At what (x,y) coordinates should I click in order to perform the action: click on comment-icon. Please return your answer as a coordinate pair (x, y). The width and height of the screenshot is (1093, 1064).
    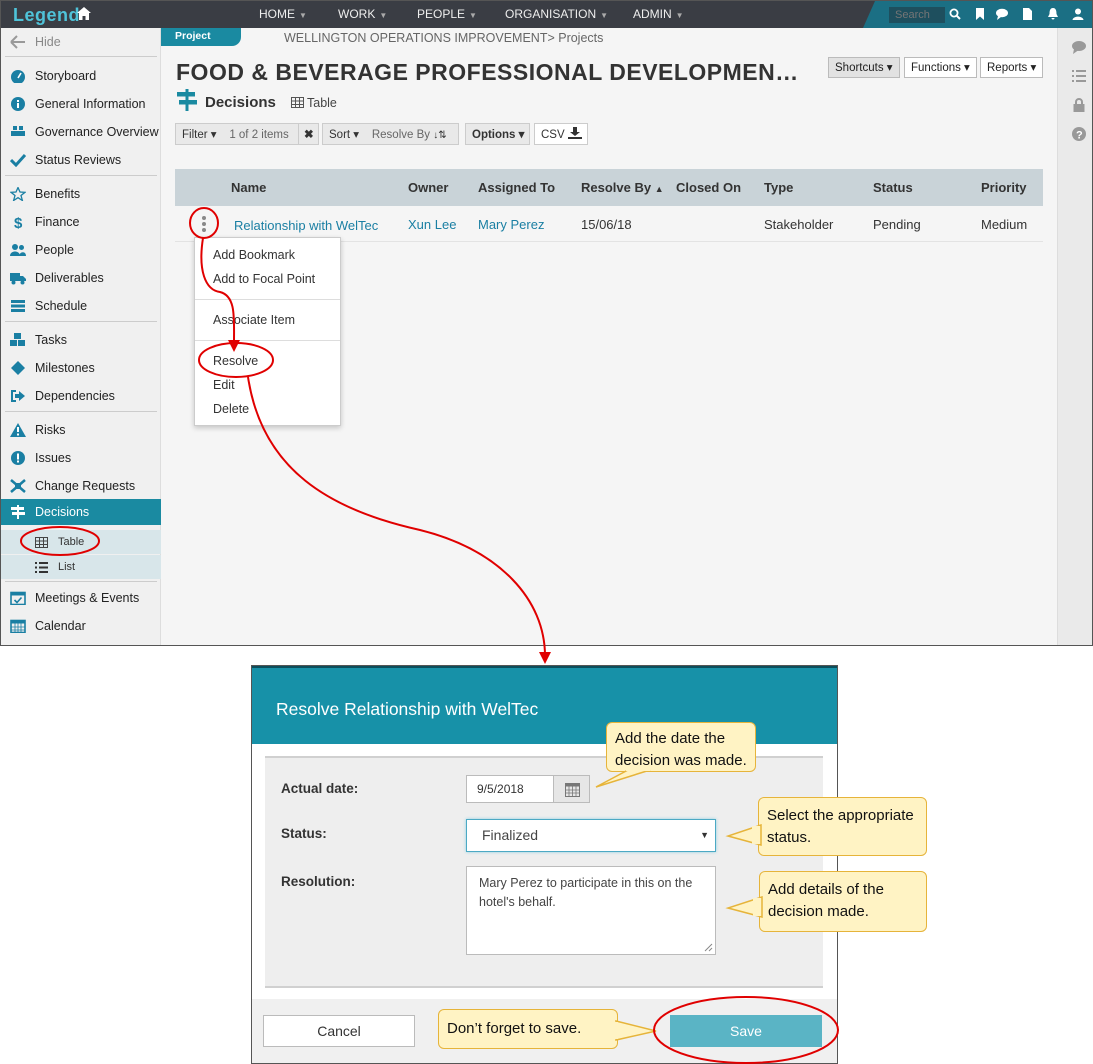
    Looking at the image, I should click on (1079, 47).